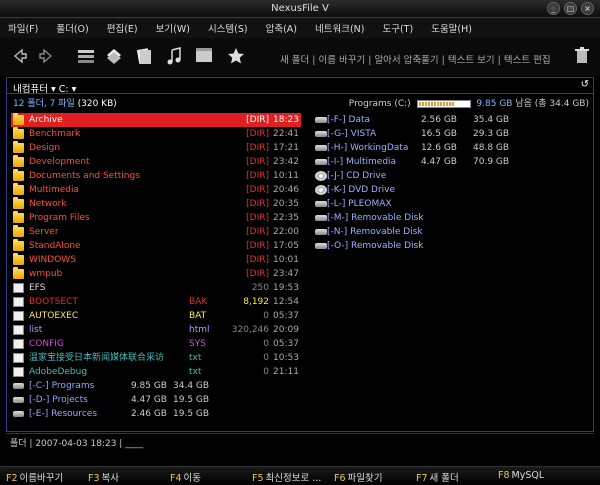  What do you see at coordinates (437, 477) in the screenshot?
I see `fkey-f7: F7 새 폴더` at bounding box center [437, 477].